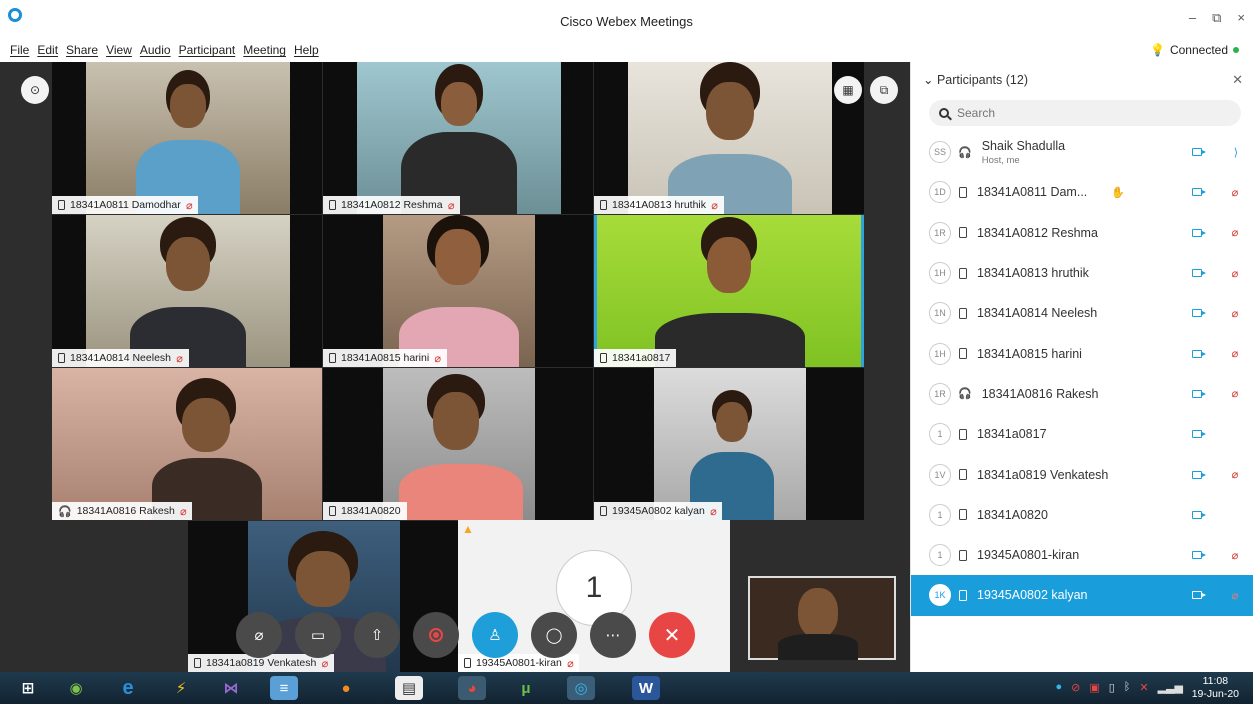 The height and width of the screenshot is (704, 1253). I want to click on utorrent-icon: μ, so click(526, 688).